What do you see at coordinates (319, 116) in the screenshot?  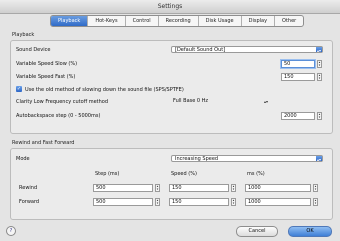 I see `autobackspace-stepper: ▴ ▾` at bounding box center [319, 116].